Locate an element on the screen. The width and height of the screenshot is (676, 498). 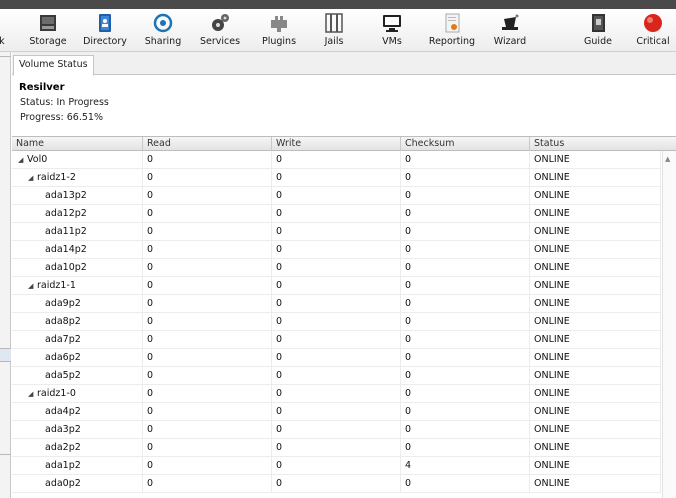
table-row: ada2p2 0 0 0 ONLINE is located at coordinates (336, 448).